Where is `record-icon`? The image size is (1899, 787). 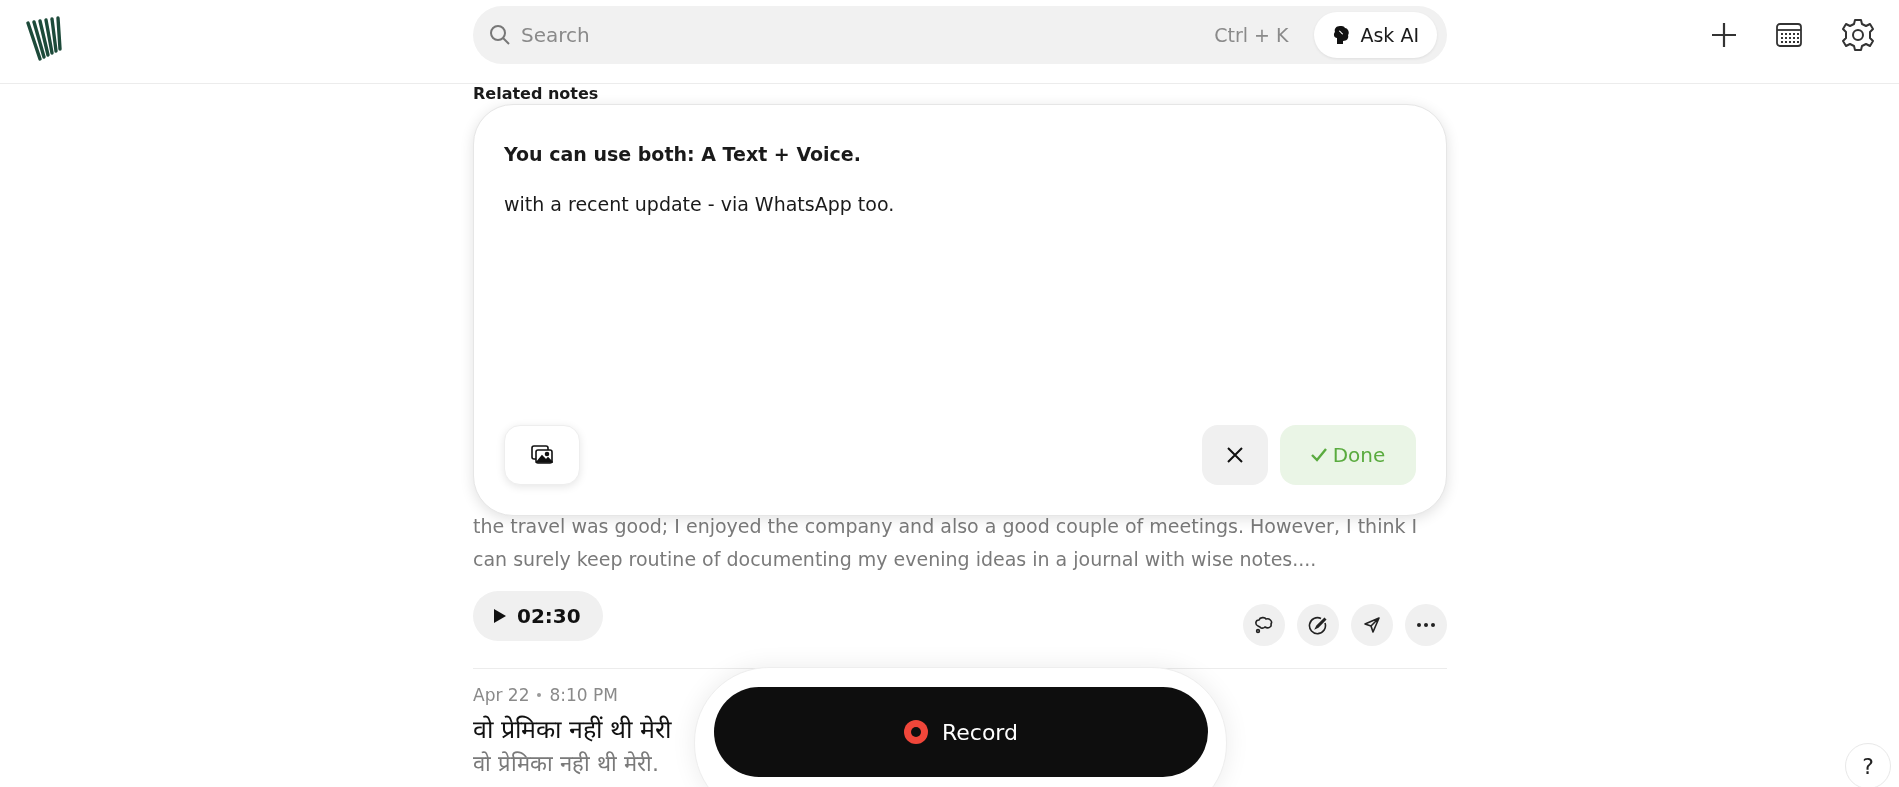
record-icon is located at coordinates (916, 732).